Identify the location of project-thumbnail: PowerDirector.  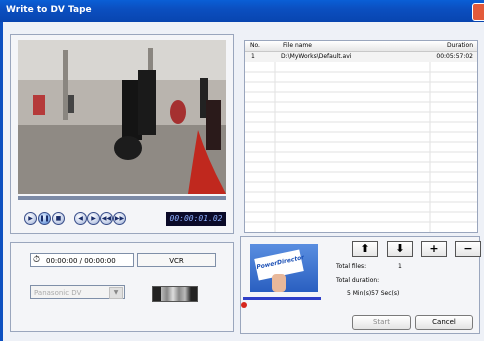
(284, 268).